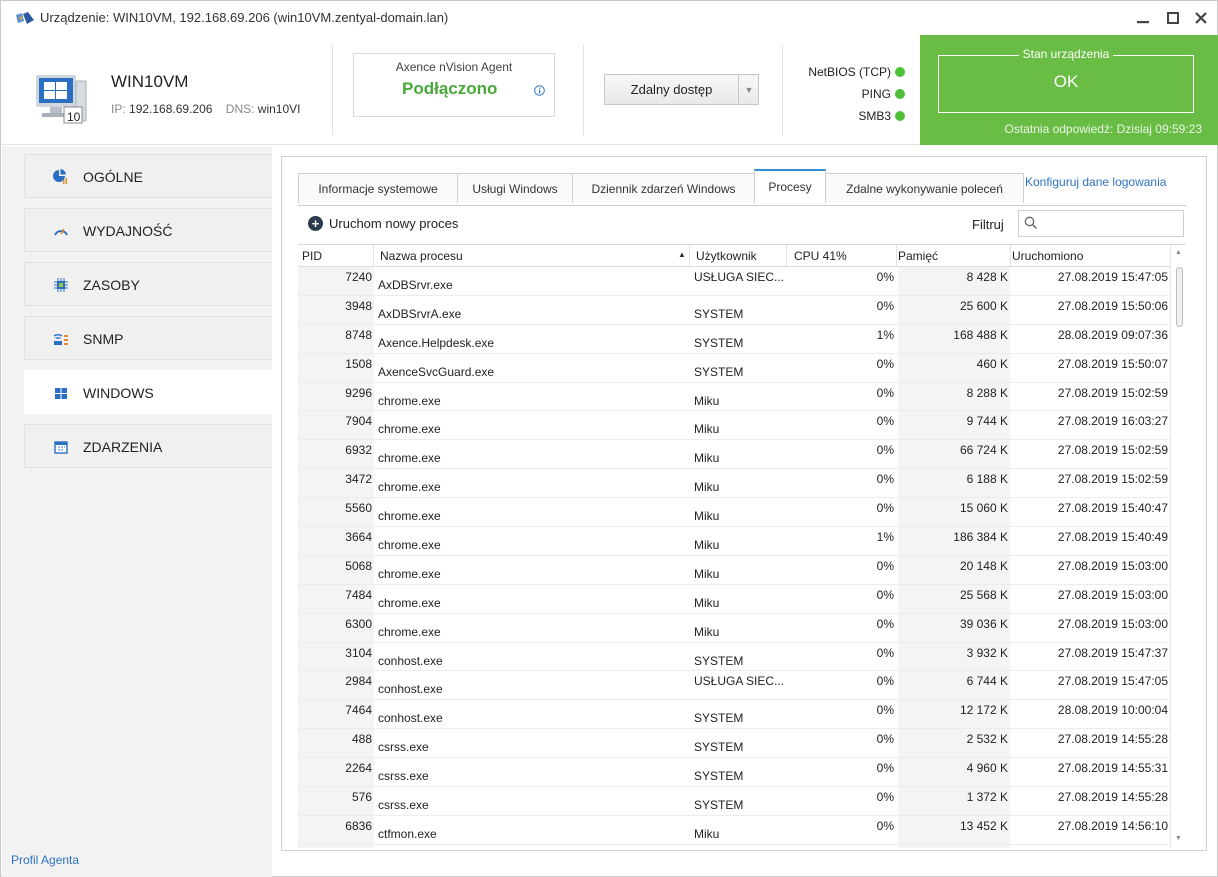 The image size is (1218, 877). What do you see at coordinates (312, 256) in the screenshot?
I see `col-pid: PID` at bounding box center [312, 256].